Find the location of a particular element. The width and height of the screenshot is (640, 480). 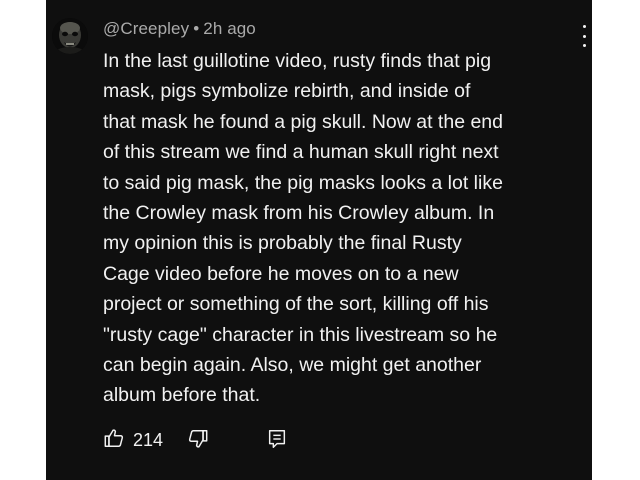

thumbs-up-icon is located at coordinates (114, 440).